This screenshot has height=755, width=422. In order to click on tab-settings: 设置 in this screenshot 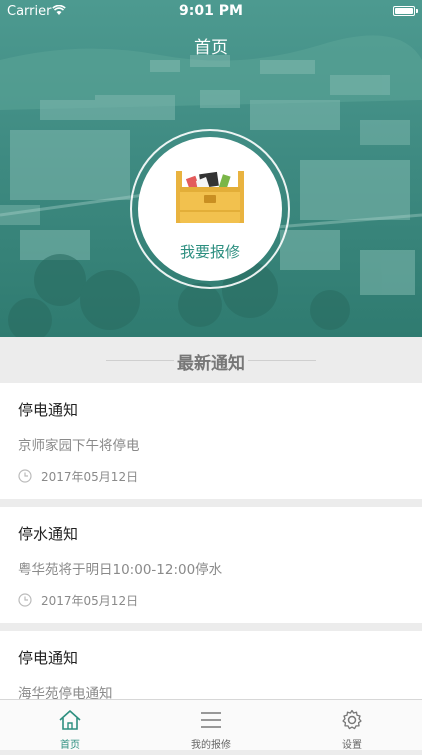, I will do `click(352, 725)`.